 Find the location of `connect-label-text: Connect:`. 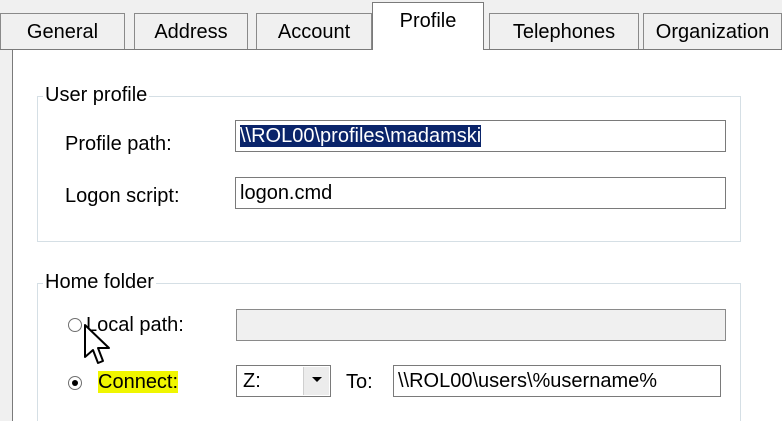

connect-label-text: Connect: is located at coordinates (138, 382).